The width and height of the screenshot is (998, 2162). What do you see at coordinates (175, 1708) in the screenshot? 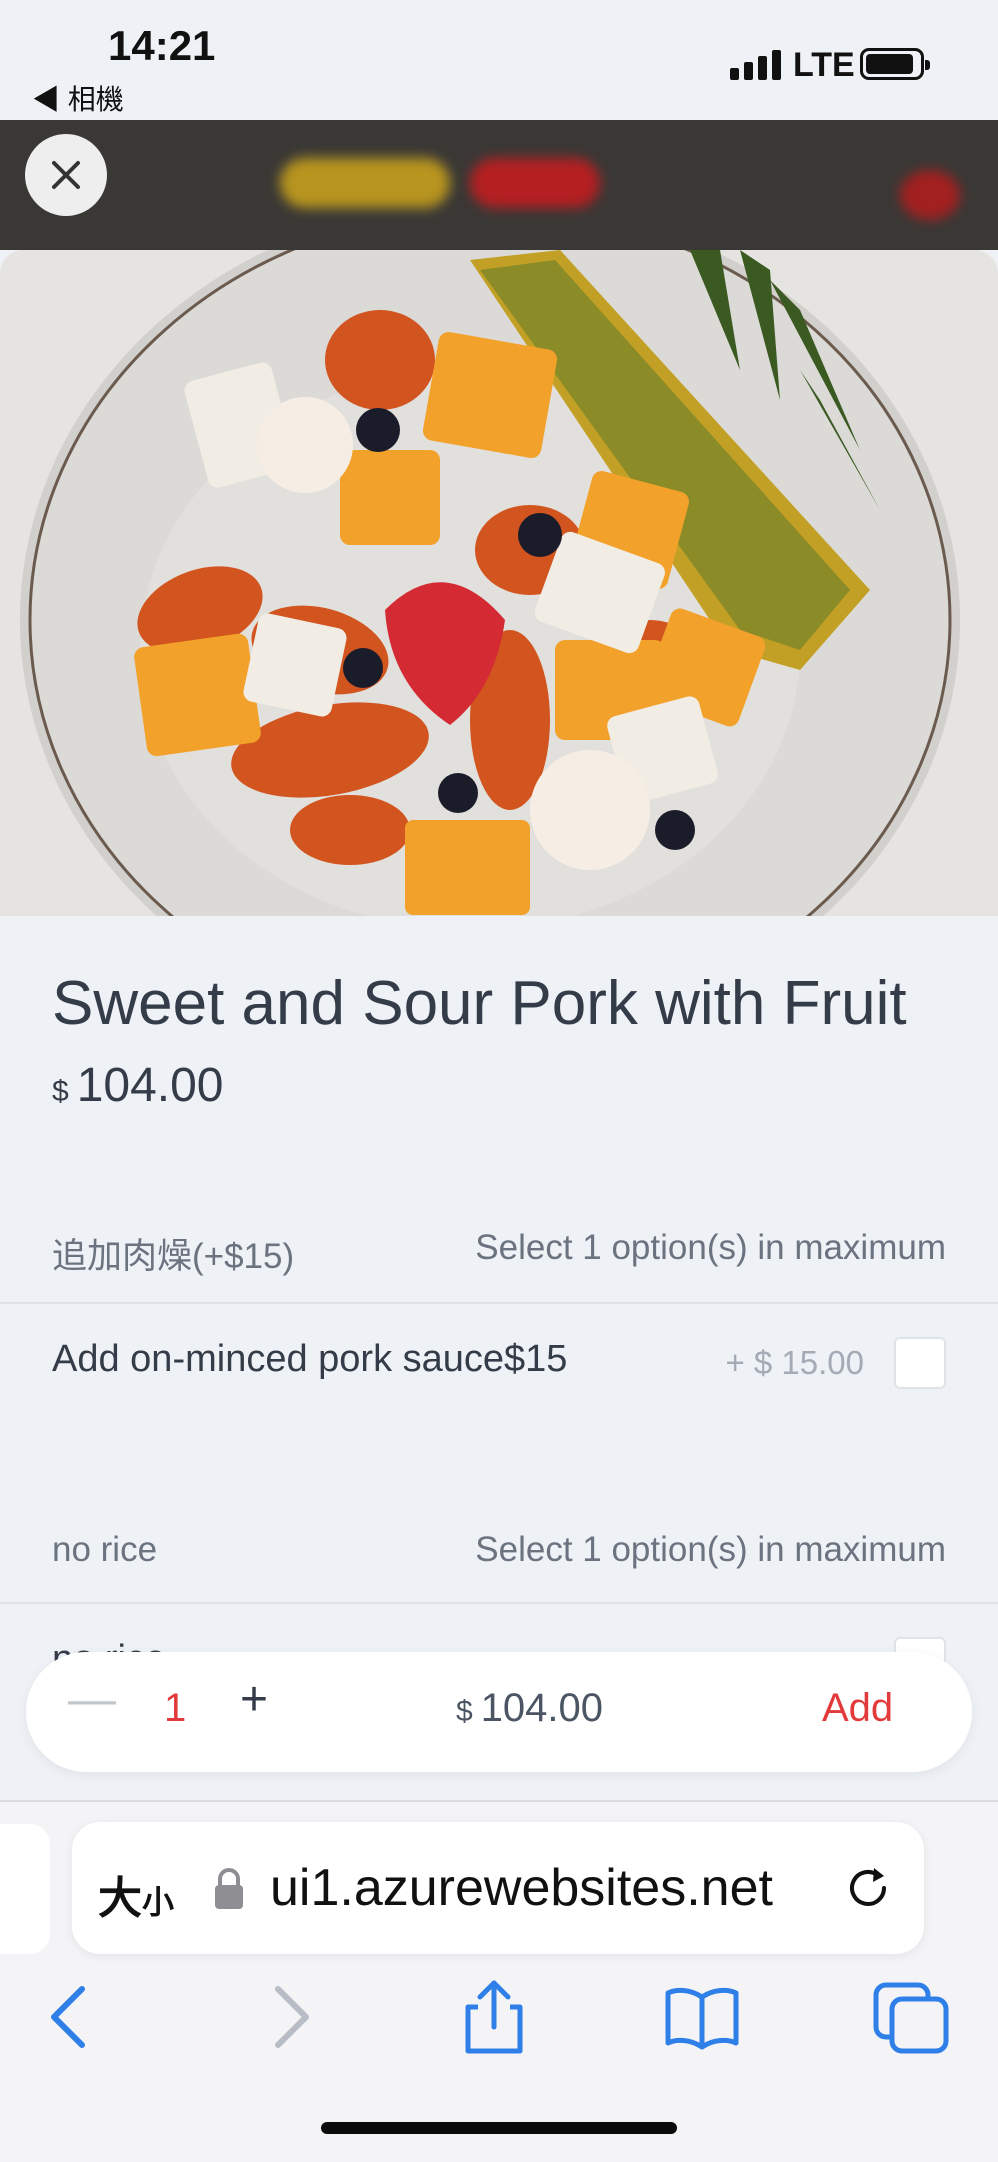
I see `quantity-value: 1` at bounding box center [175, 1708].